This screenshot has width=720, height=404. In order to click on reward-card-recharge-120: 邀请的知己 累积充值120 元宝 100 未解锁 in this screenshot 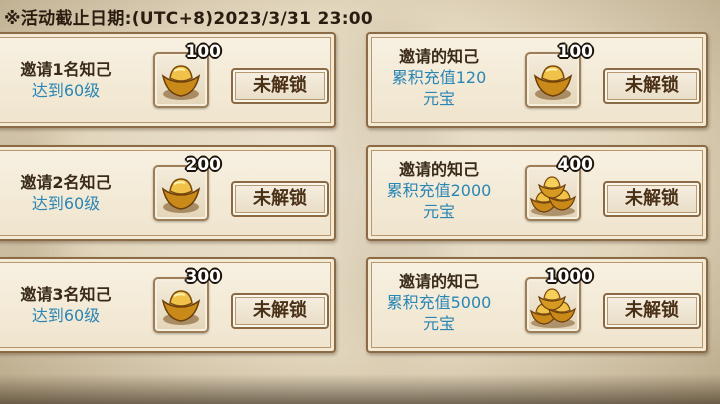, I will do `click(537, 80)`.